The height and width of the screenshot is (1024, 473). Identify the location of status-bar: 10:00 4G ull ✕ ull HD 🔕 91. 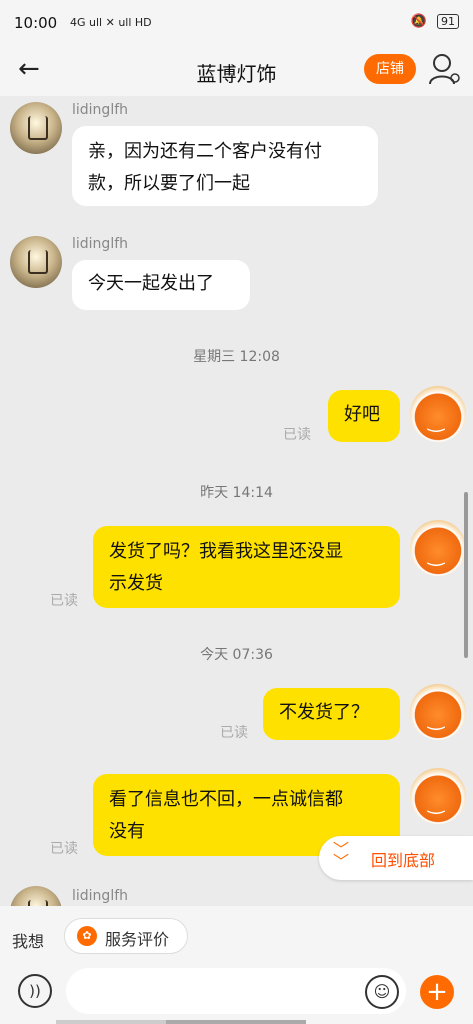
(236, 22).